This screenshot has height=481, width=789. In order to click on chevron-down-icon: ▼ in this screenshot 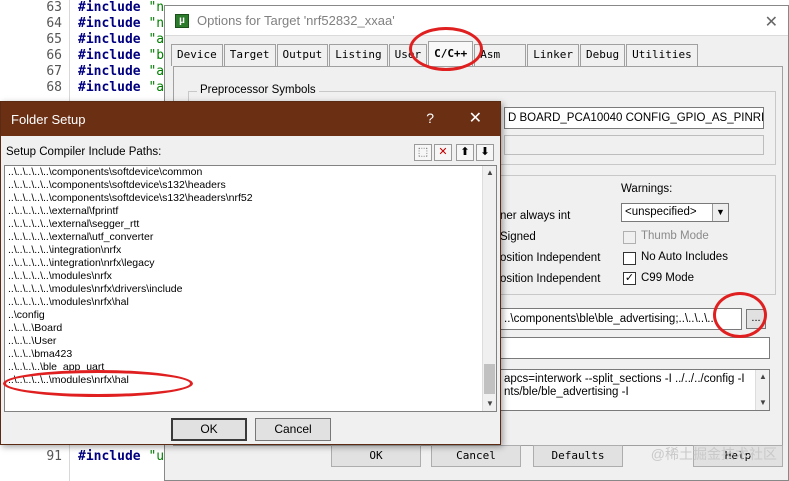, I will do `click(720, 212)`.